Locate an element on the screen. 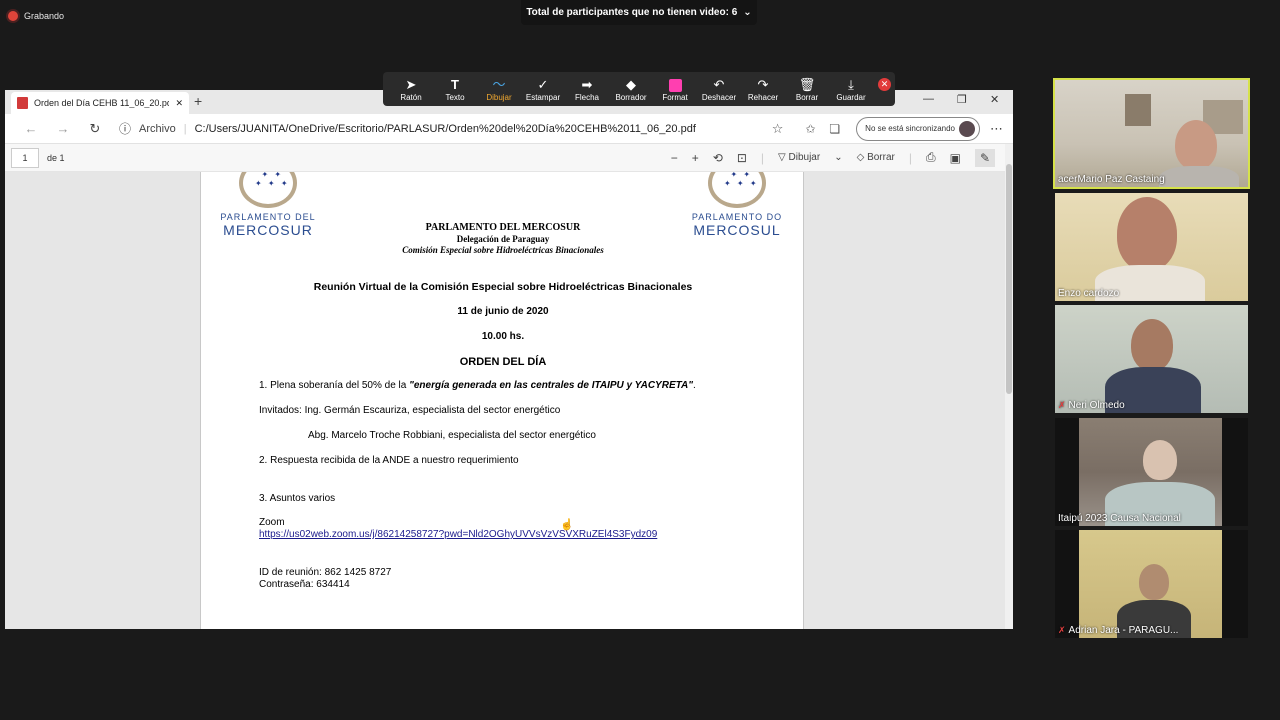  pointer-icon: ➤ is located at coordinates (411, 84).